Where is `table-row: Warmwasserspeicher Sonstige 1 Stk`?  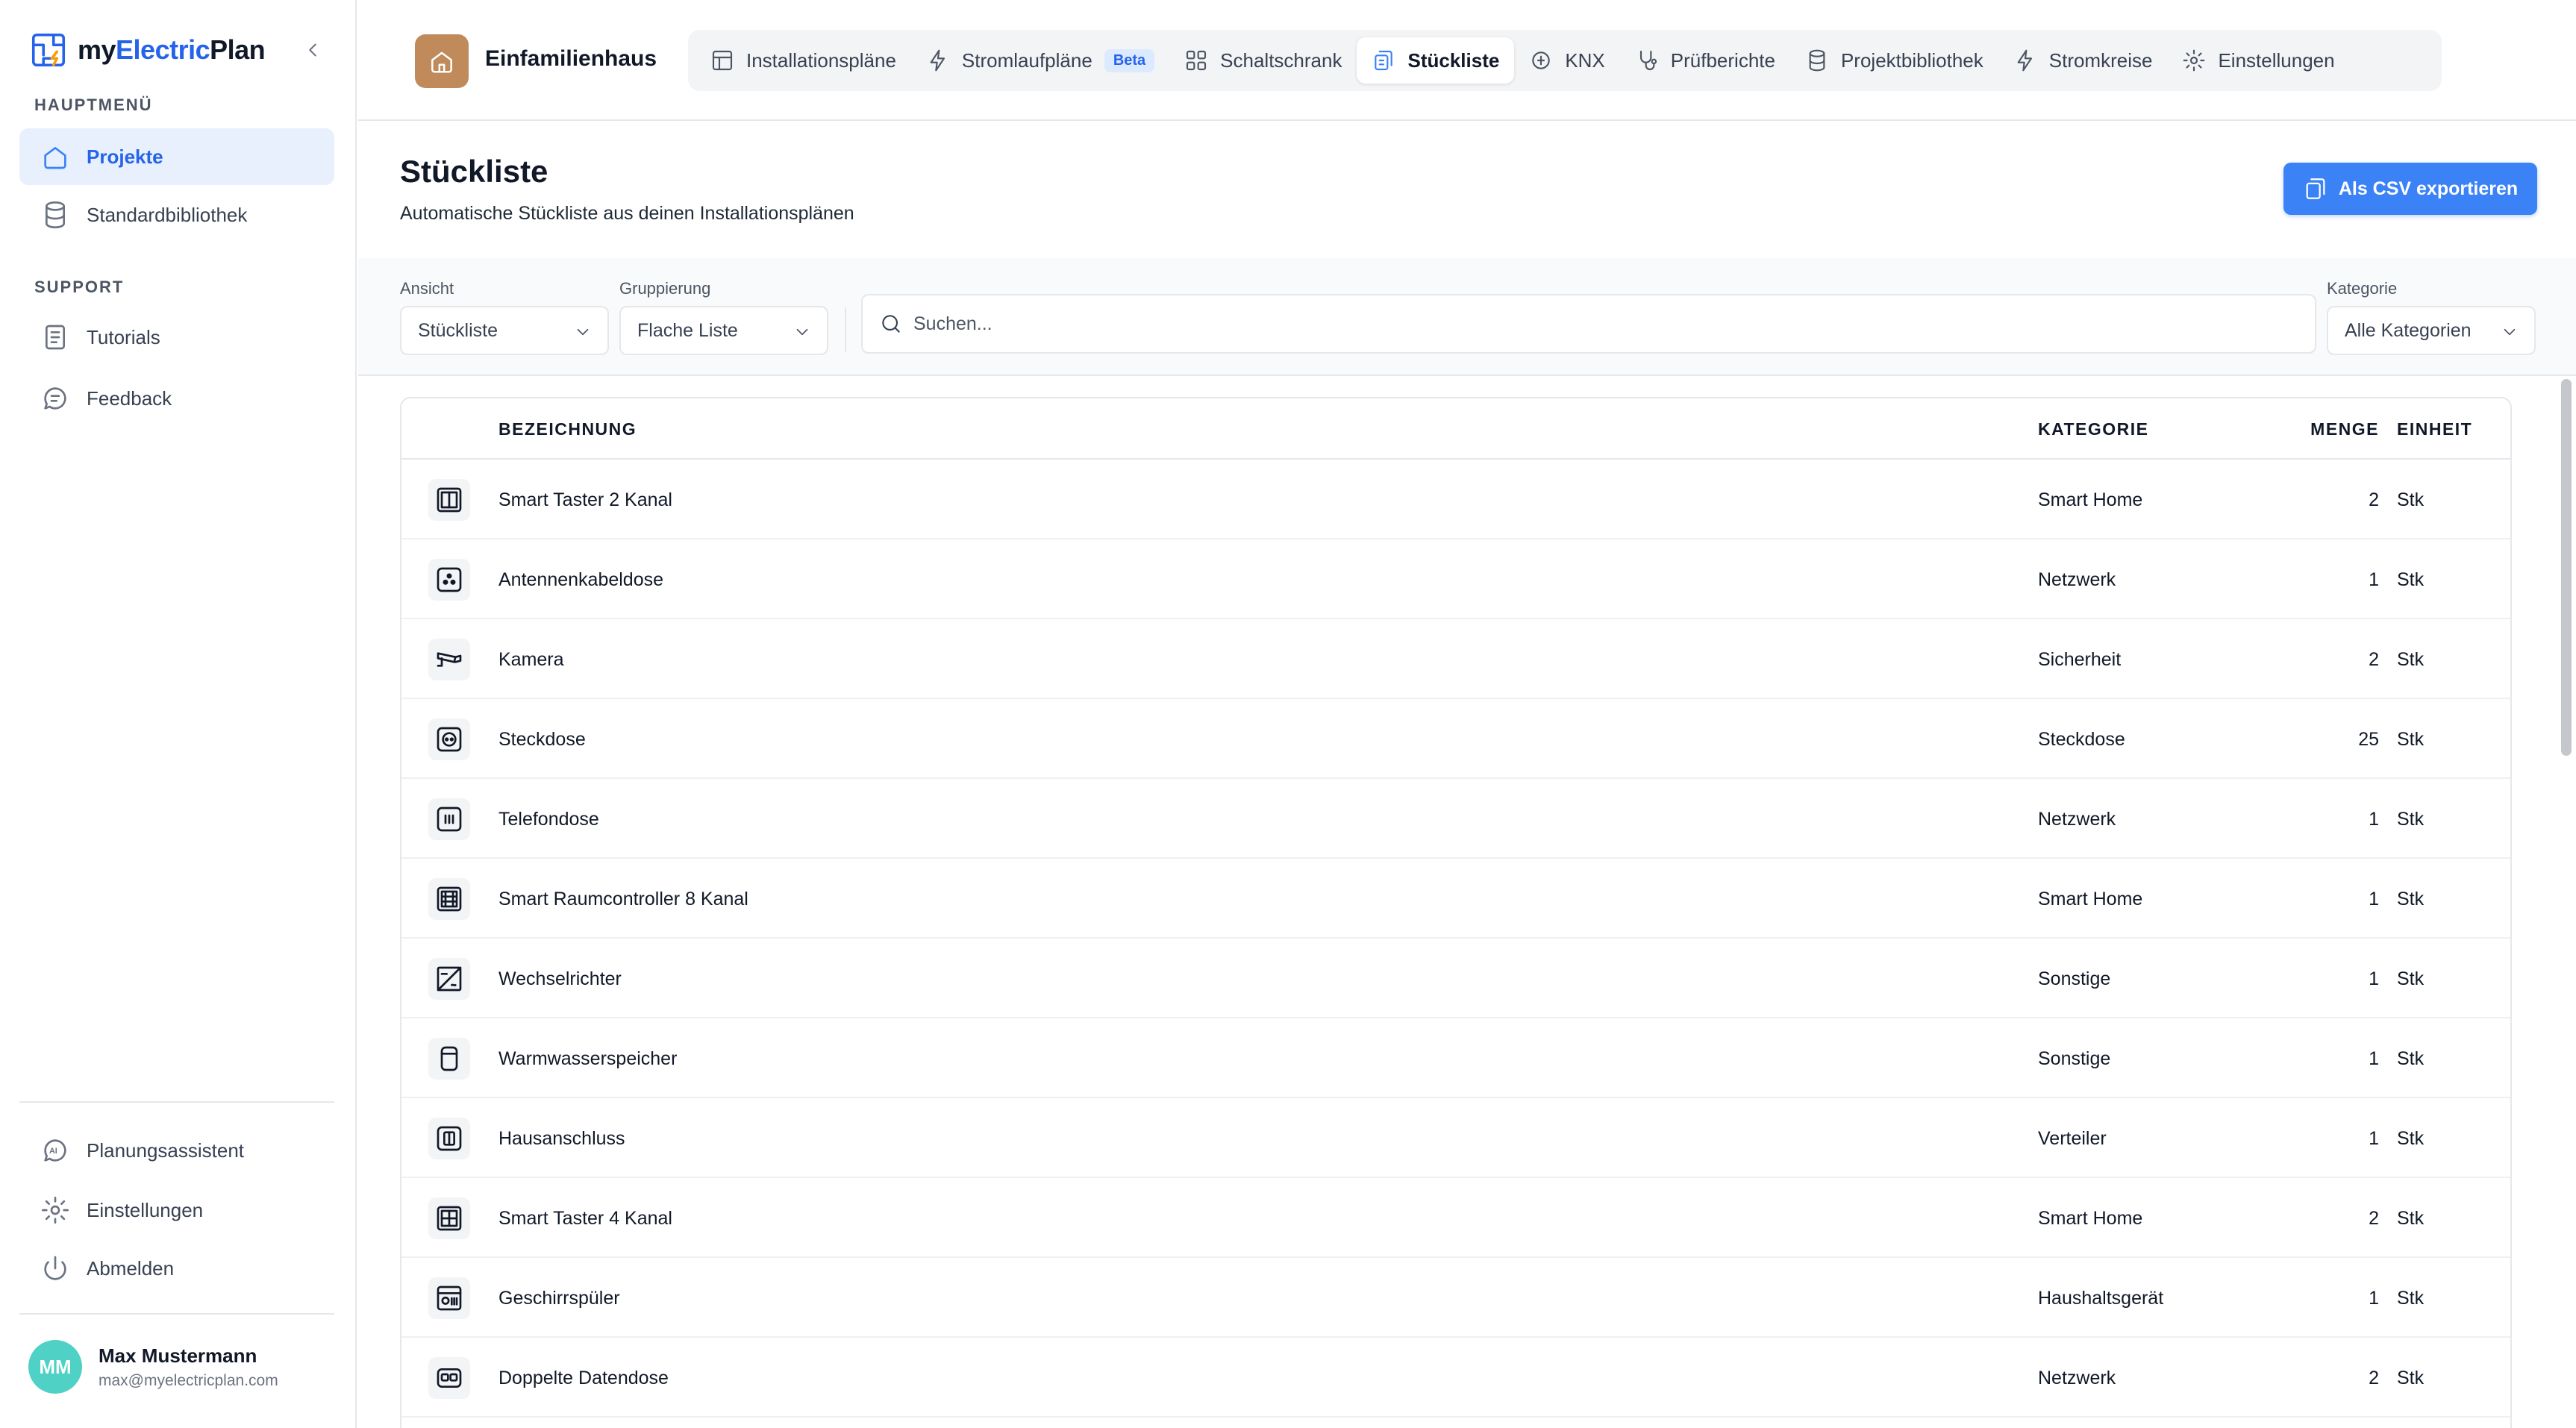
table-row: Warmwasserspeicher Sonstige 1 Stk is located at coordinates (1455, 1058).